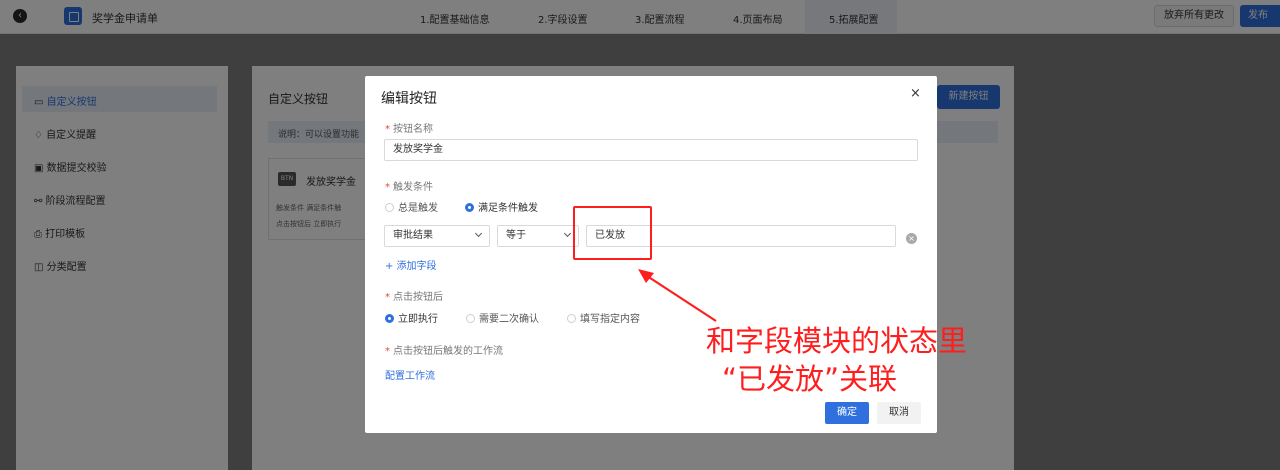 Image resolution: width=1280 pixels, height=470 pixels. I want to click on trigger-field-label: * 触发条件, so click(409, 185).